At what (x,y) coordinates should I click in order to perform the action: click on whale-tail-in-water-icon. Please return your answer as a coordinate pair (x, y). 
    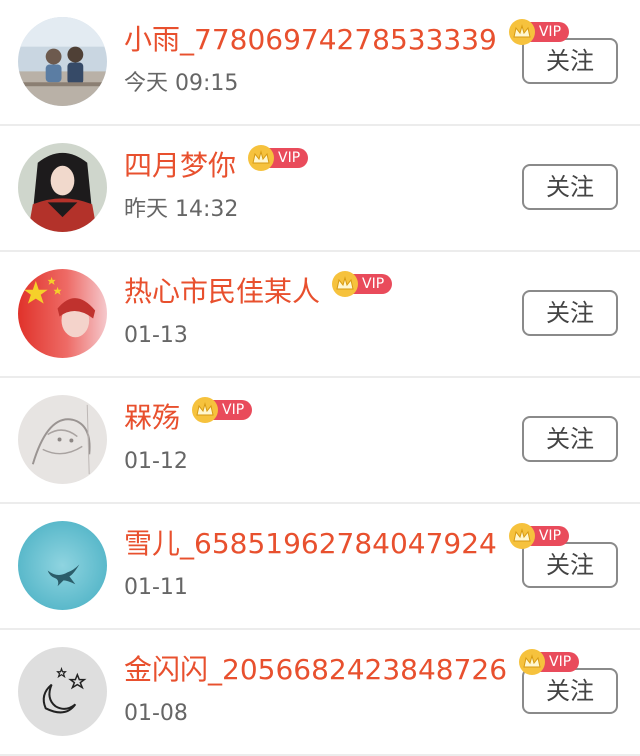
    Looking at the image, I should click on (62, 565).